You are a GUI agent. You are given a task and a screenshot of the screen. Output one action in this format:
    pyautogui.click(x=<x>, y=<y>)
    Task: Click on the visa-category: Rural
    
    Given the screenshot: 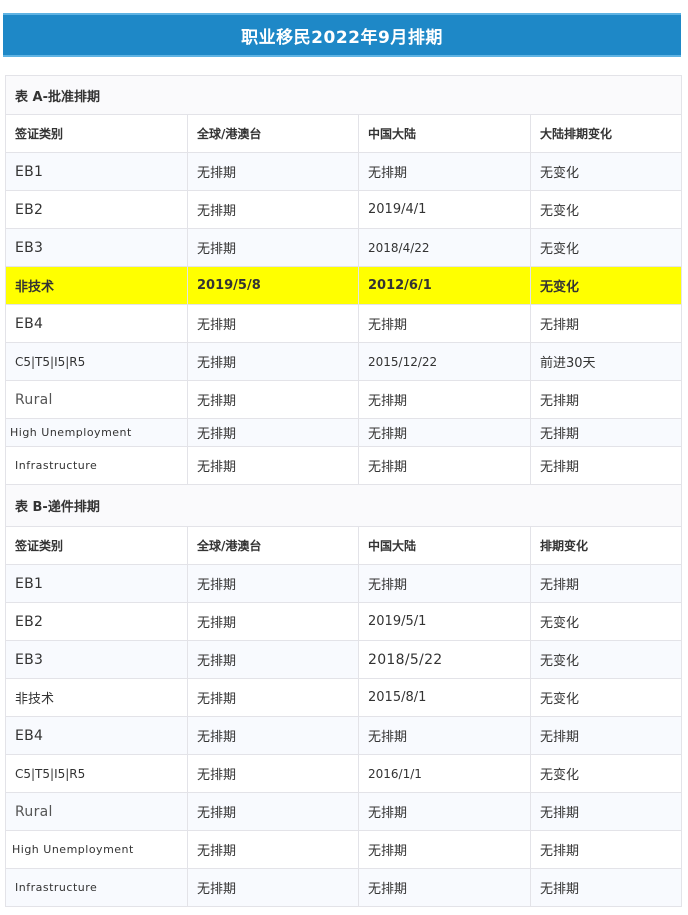 What is the action you would take?
    pyautogui.click(x=96, y=399)
    